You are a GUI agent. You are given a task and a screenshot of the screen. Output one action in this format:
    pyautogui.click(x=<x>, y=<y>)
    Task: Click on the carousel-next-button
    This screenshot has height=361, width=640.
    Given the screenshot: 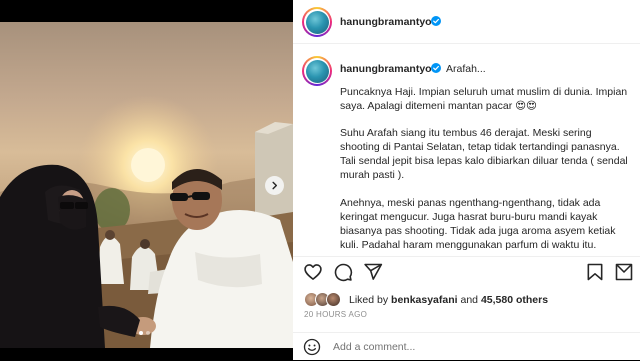 What is the action you would take?
    pyautogui.click(x=274, y=185)
    